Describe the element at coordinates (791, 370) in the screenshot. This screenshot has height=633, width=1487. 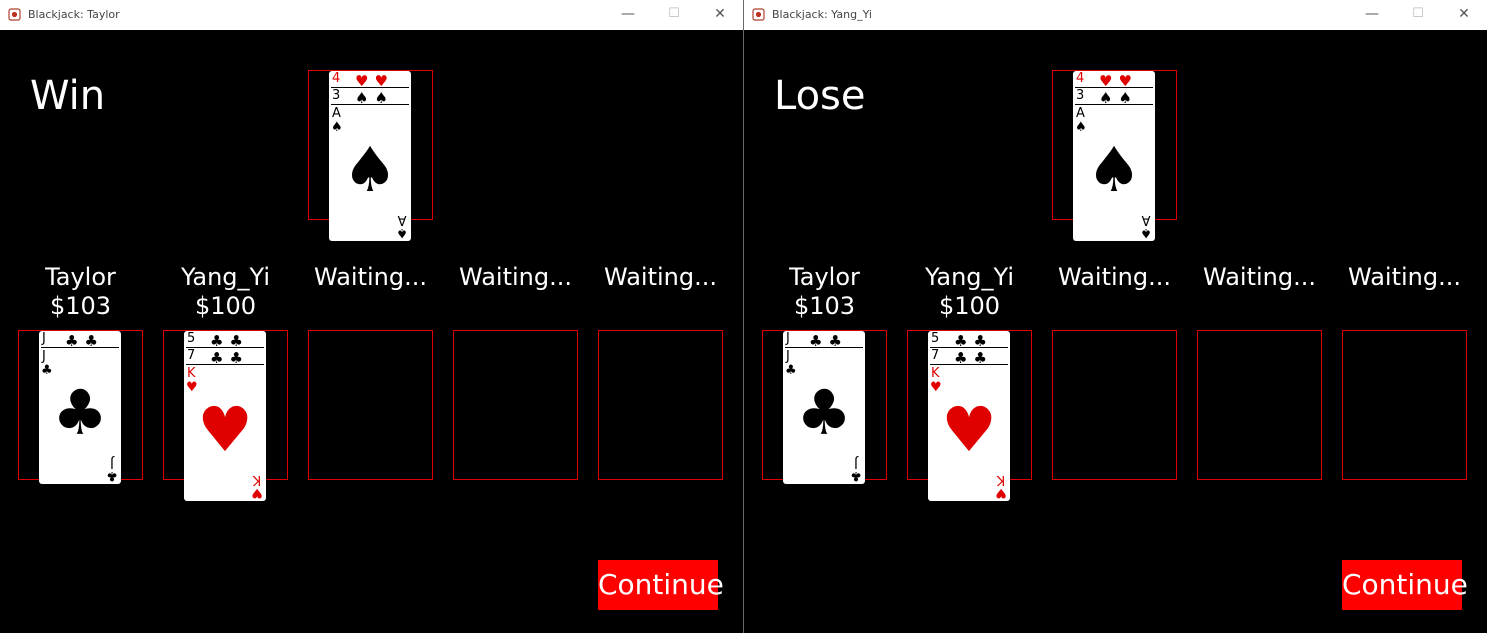
I see `suit-icon: ♣` at that location.